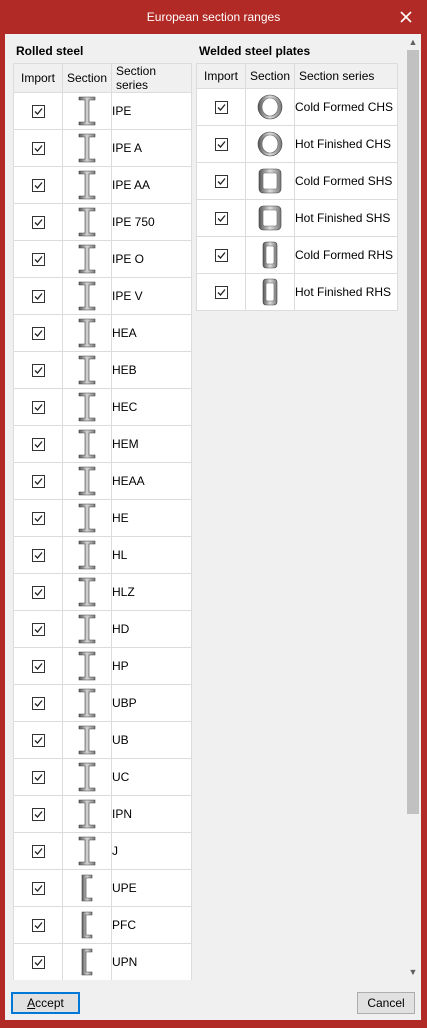 The image size is (427, 1028). Describe the element at coordinates (102, 629) in the screenshot. I see `table-row: HD` at that location.